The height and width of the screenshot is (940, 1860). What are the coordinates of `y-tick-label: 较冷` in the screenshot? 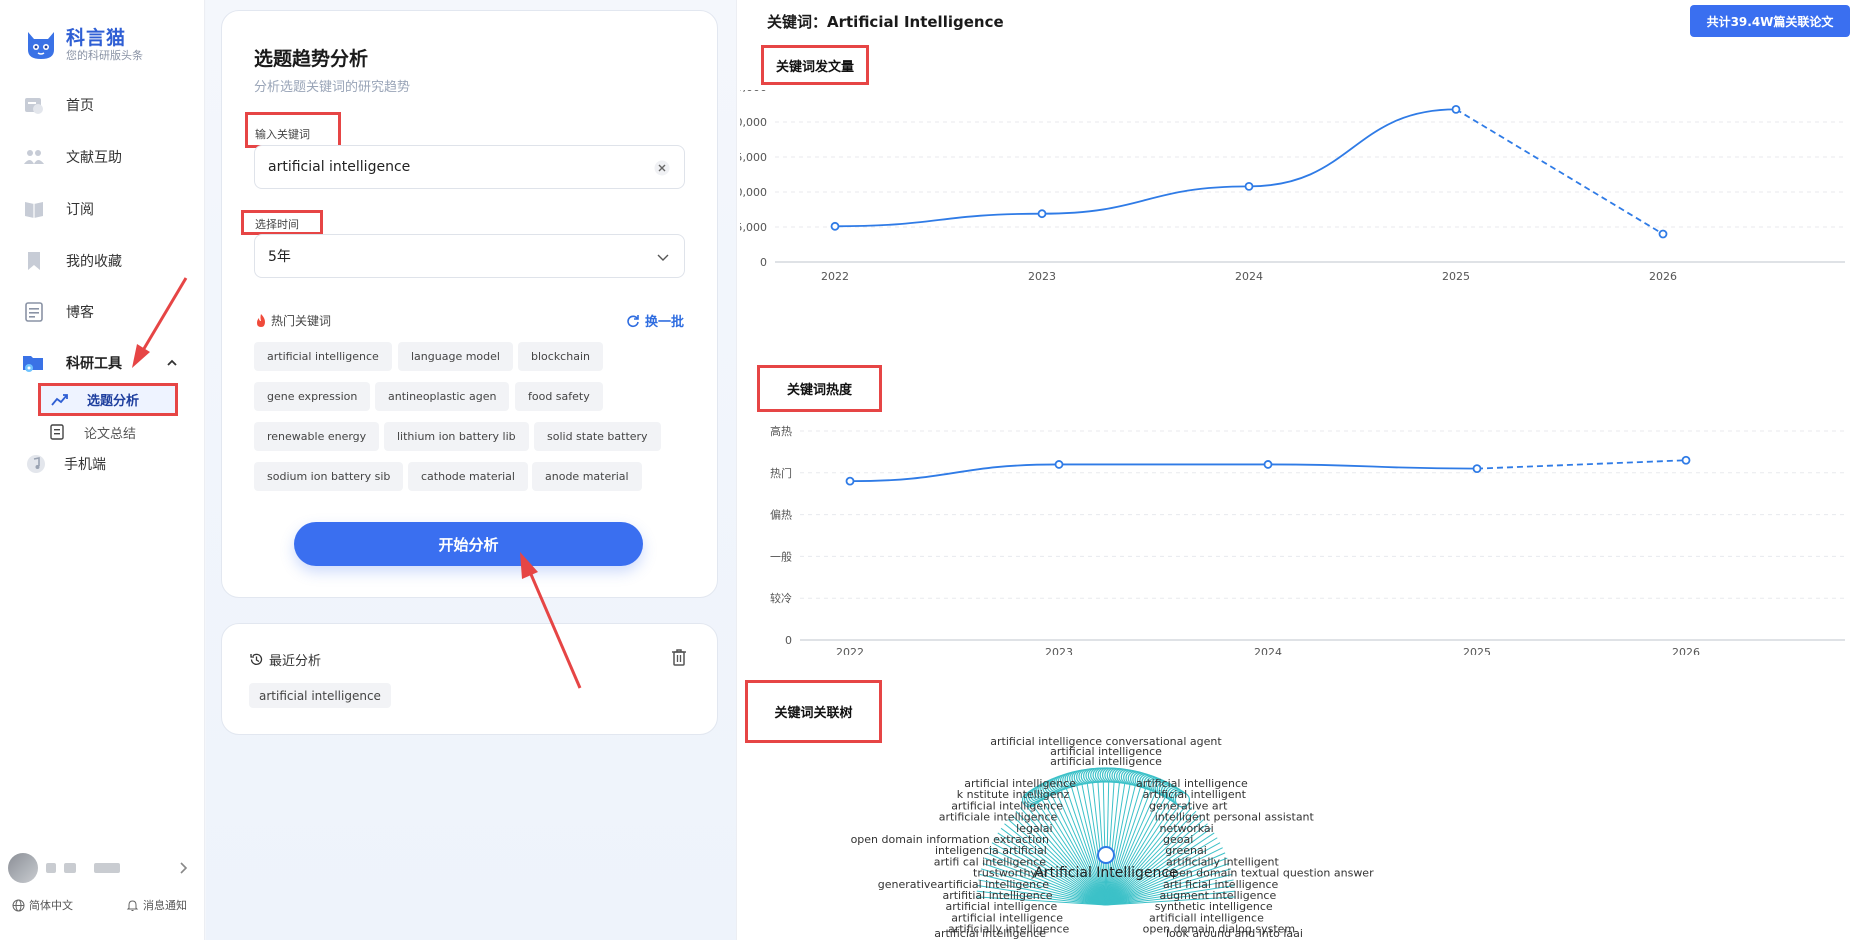 It's located at (781, 598).